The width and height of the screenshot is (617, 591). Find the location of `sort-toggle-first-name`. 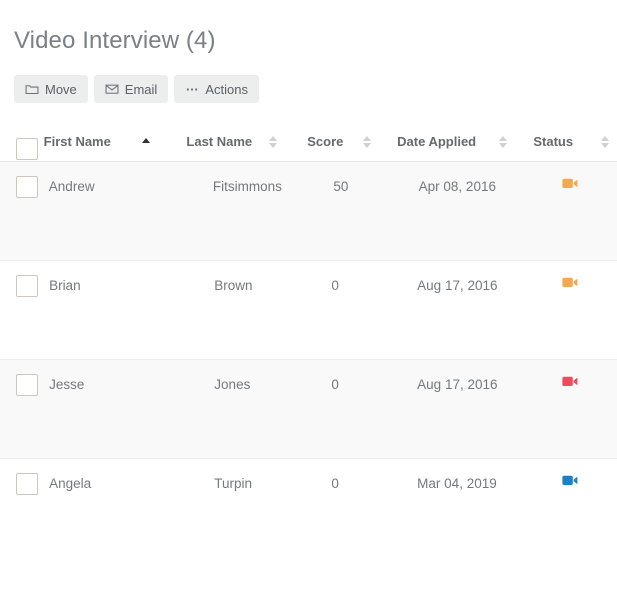

sort-toggle-first-name is located at coordinates (146, 142).